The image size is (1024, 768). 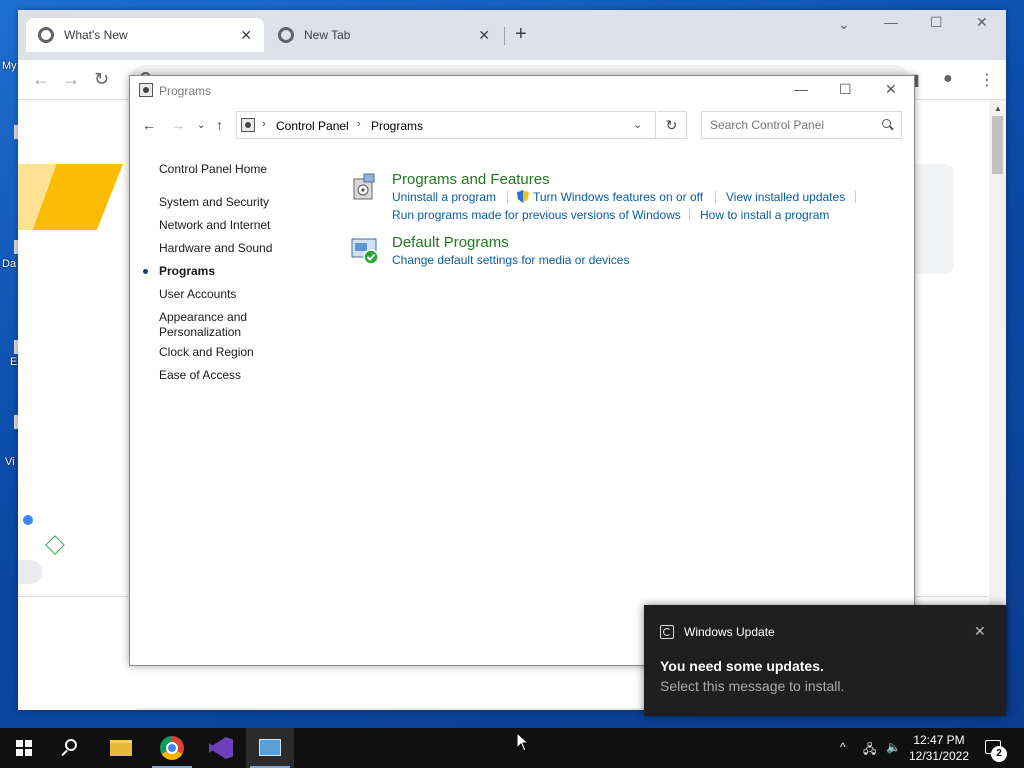 I want to click on tab-whats-new: What's New ✕, so click(x=145, y=35).